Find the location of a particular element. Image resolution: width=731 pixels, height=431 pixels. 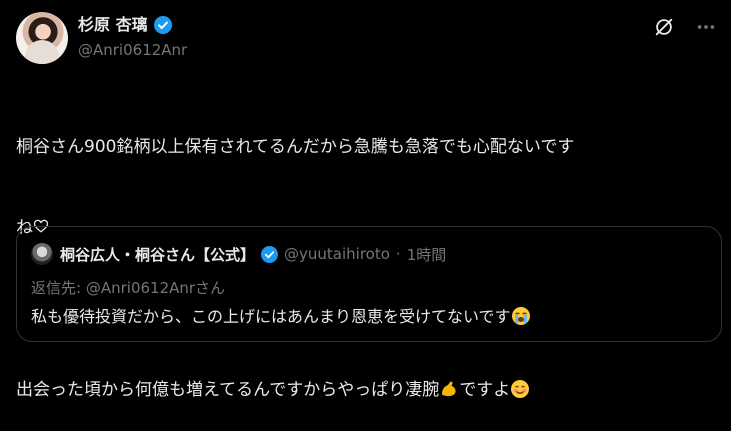

reply-to-line: 返信先: @Anri0612Anrさん is located at coordinates (128, 288).